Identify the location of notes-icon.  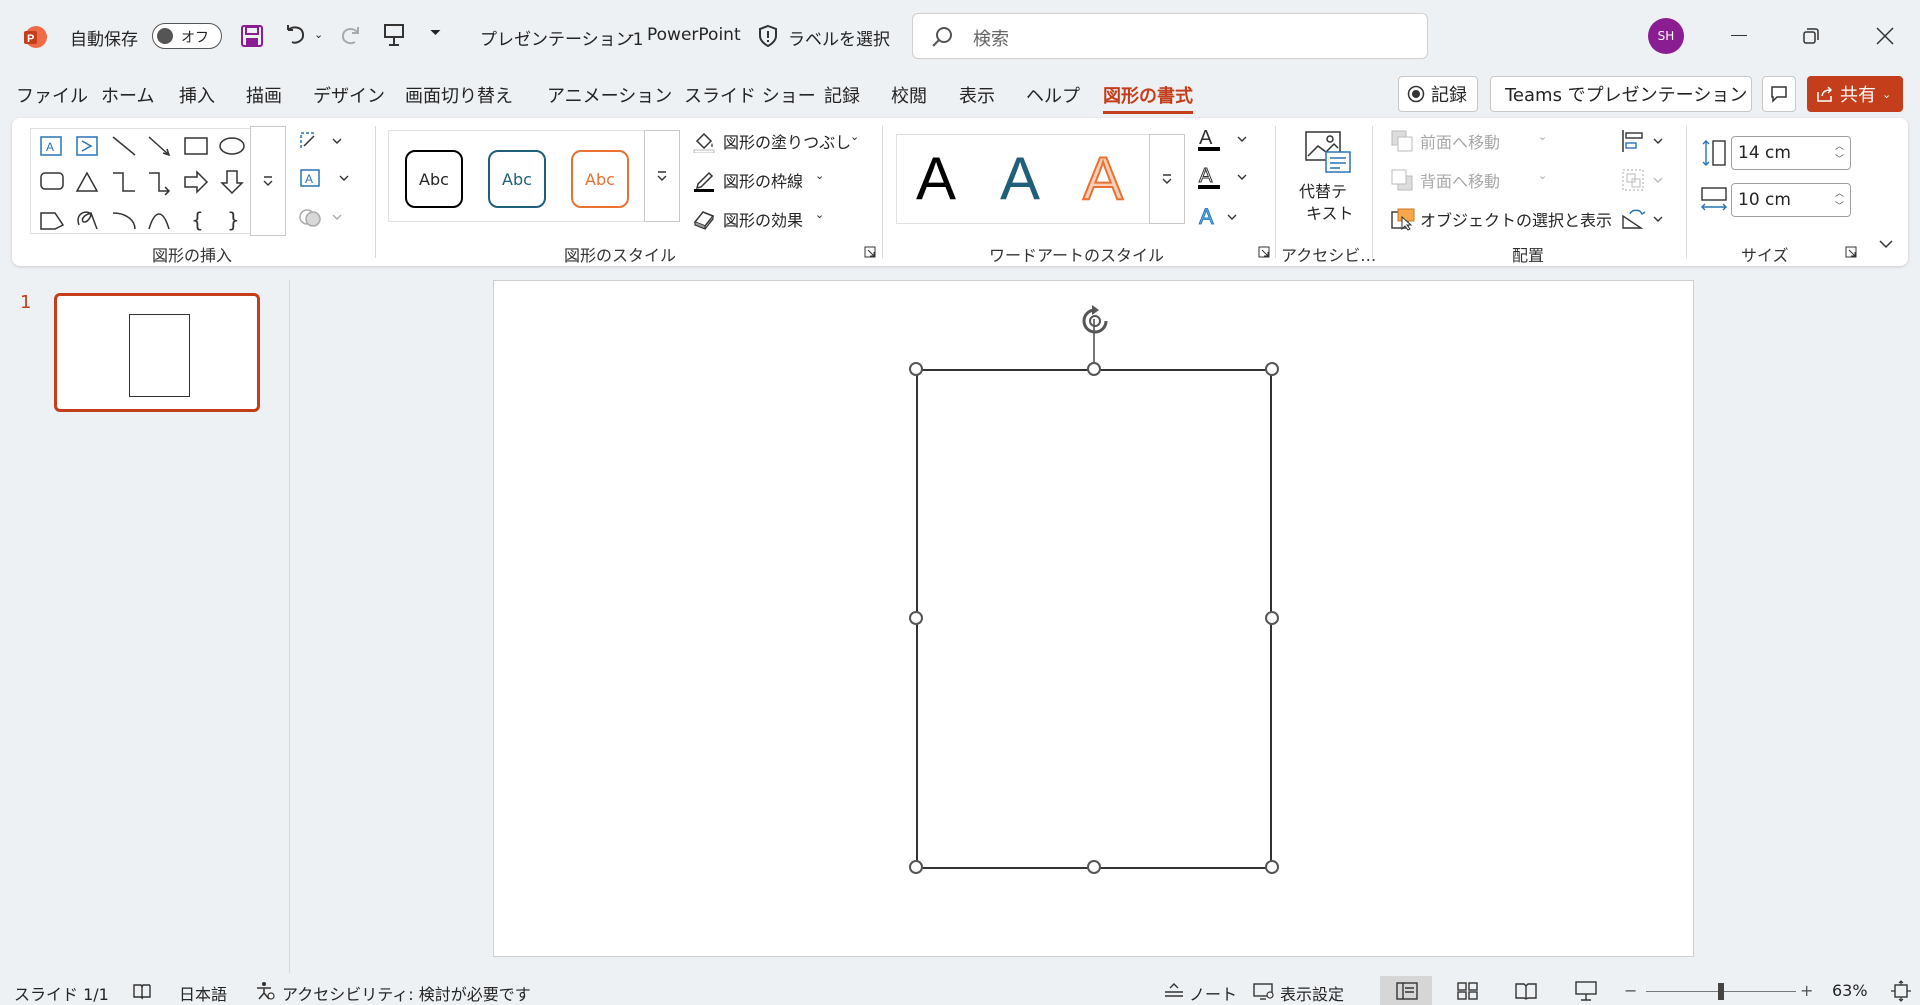
(1174, 991).